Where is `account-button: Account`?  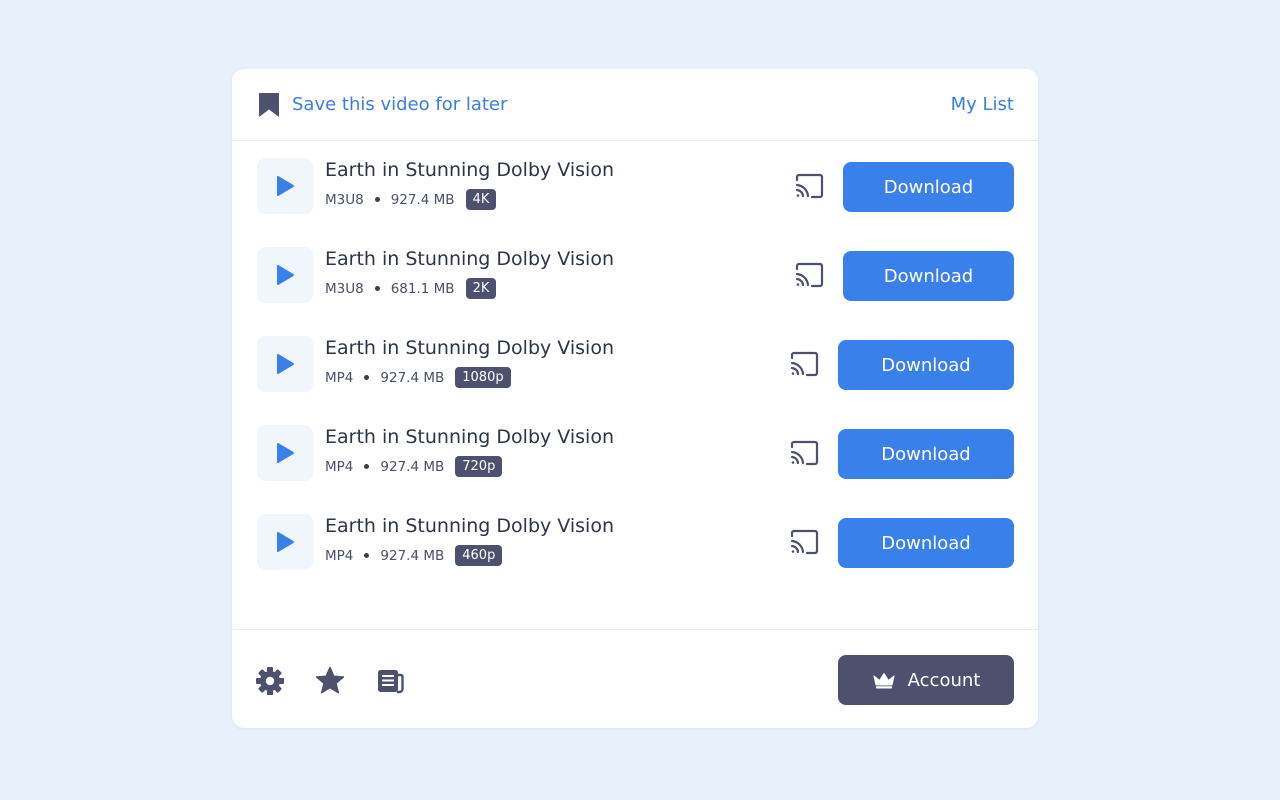
account-button: Account is located at coordinates (926, 680).